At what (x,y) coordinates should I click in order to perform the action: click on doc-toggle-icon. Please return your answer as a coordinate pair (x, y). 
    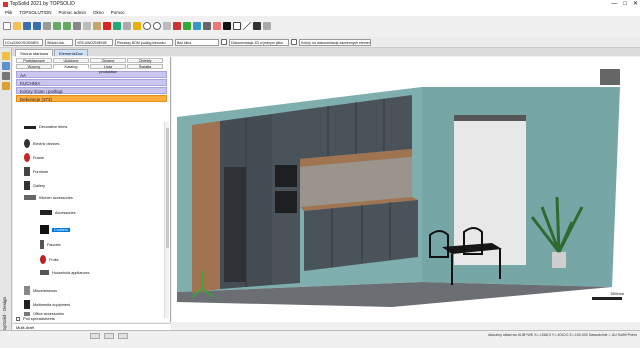
    Looking at the image, I should click on (224, 42).